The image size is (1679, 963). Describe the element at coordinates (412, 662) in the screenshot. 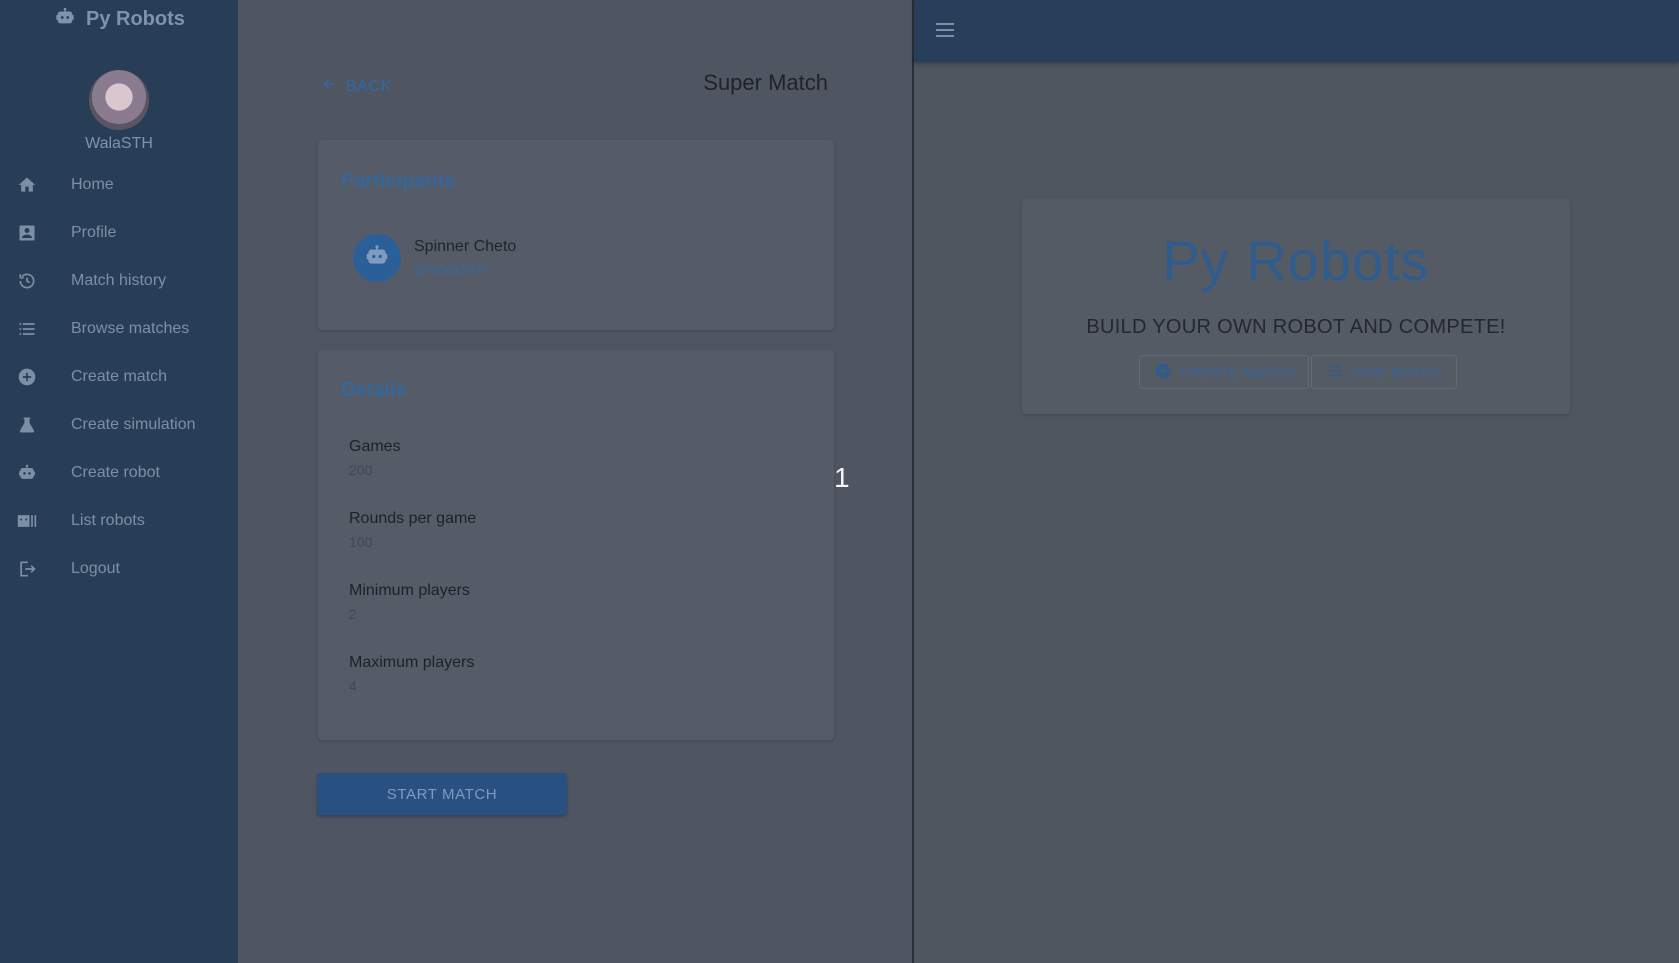

I see `detail-label: Maximum players` at that location.